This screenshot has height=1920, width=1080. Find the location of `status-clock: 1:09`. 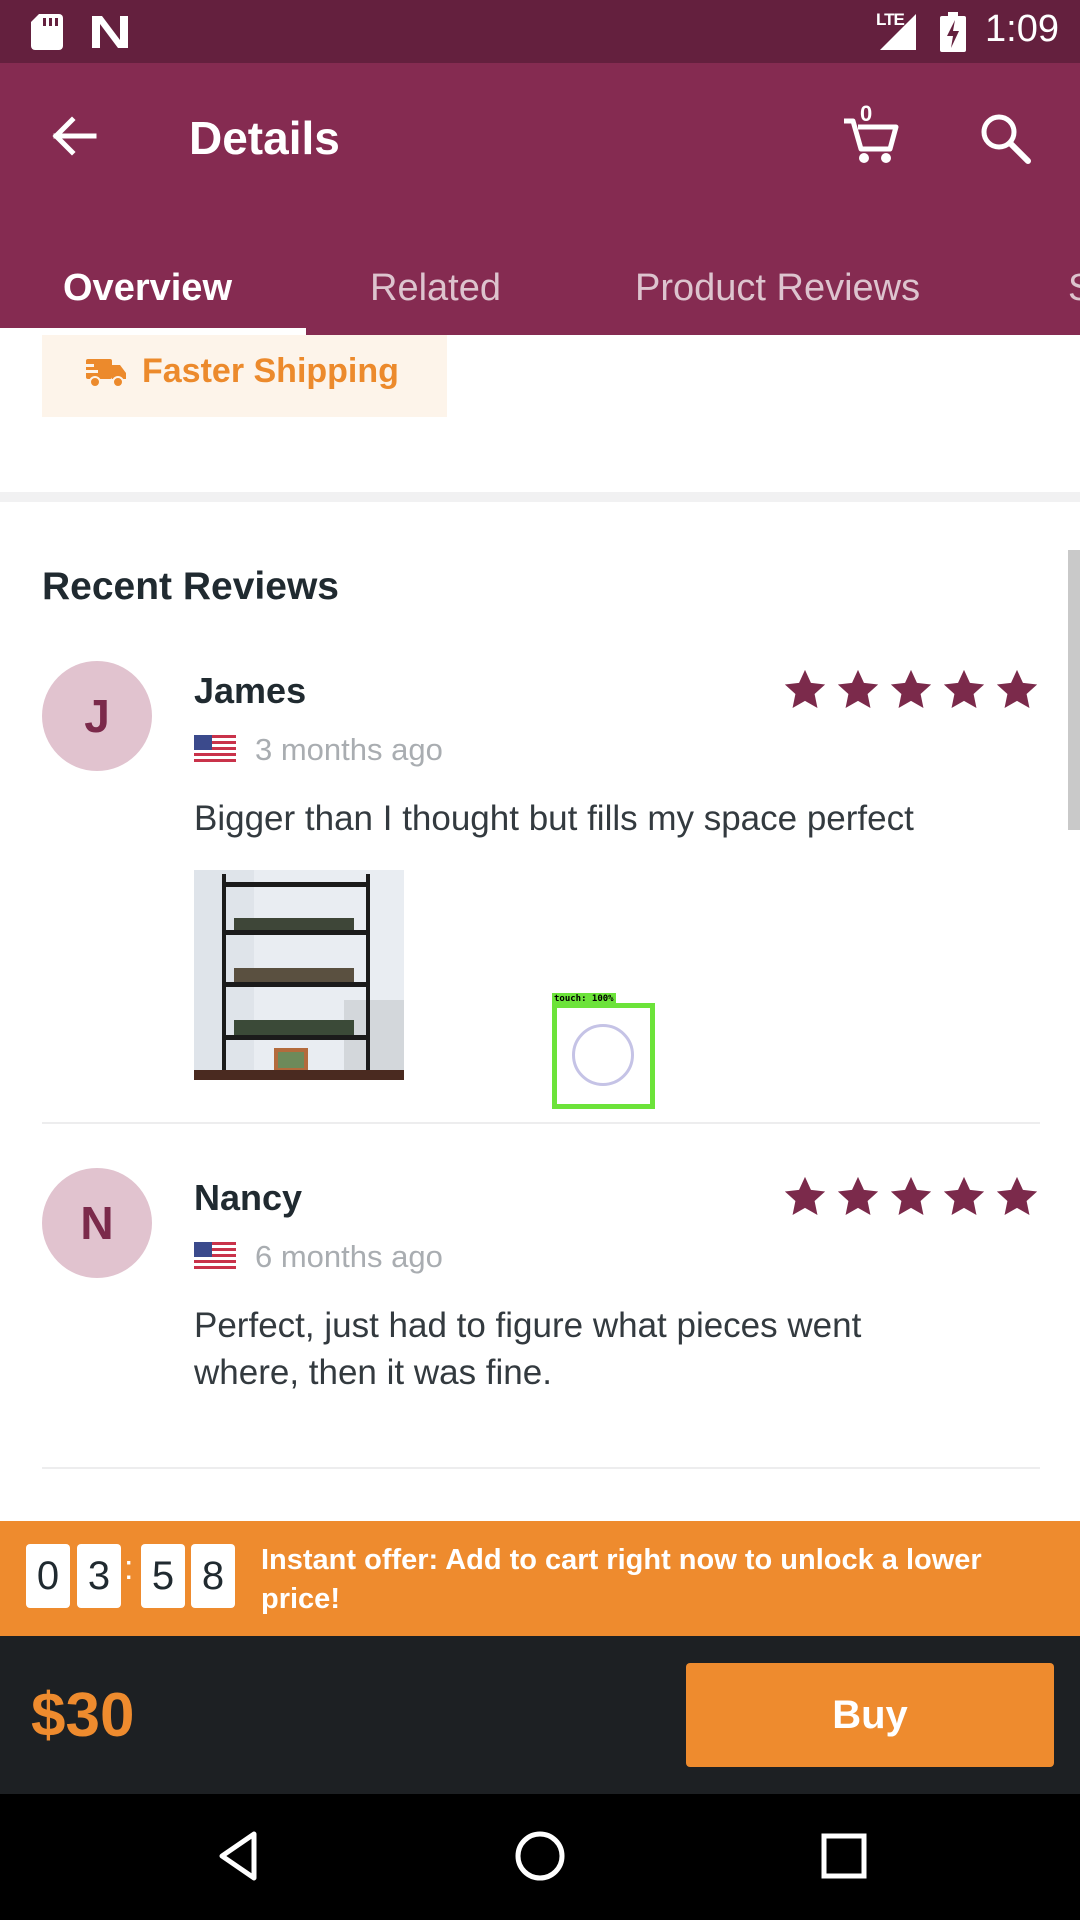

status-clock: 1:09 is located at coordinates (1022, 29).